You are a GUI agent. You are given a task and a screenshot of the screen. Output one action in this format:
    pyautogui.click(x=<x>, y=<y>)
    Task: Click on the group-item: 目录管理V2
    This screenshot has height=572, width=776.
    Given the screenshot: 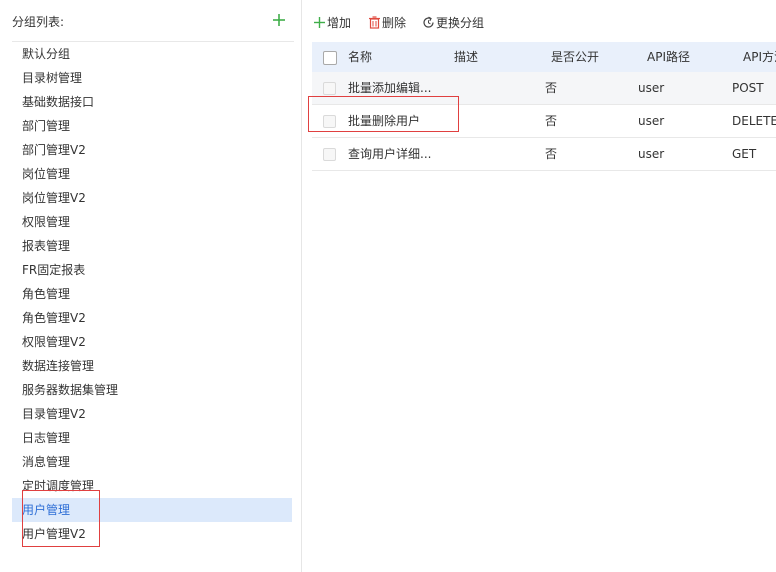 What is the action you would take?
    pyautogui.click(x=152, y=414)
    